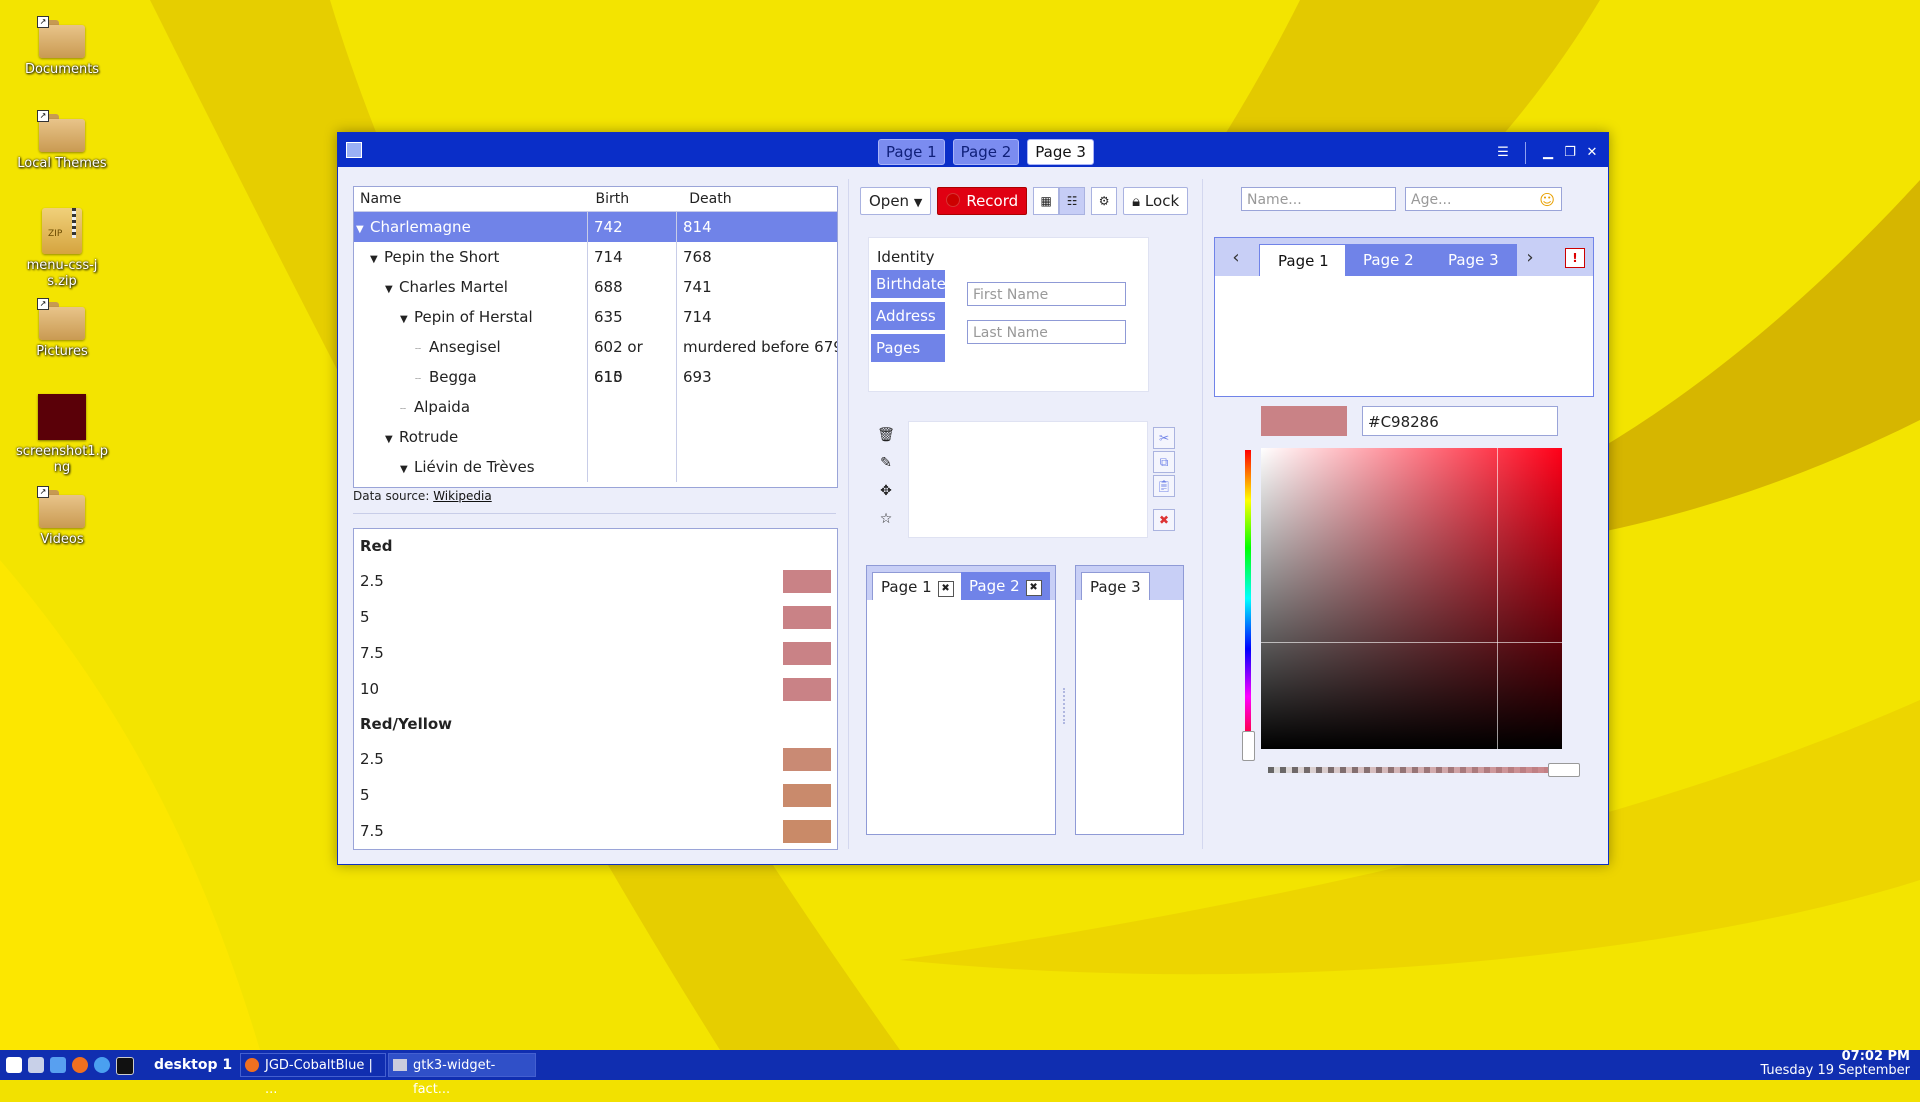 This screenshot has height=1102, width=1920. I want to click on text-view, so click(1028, 479).